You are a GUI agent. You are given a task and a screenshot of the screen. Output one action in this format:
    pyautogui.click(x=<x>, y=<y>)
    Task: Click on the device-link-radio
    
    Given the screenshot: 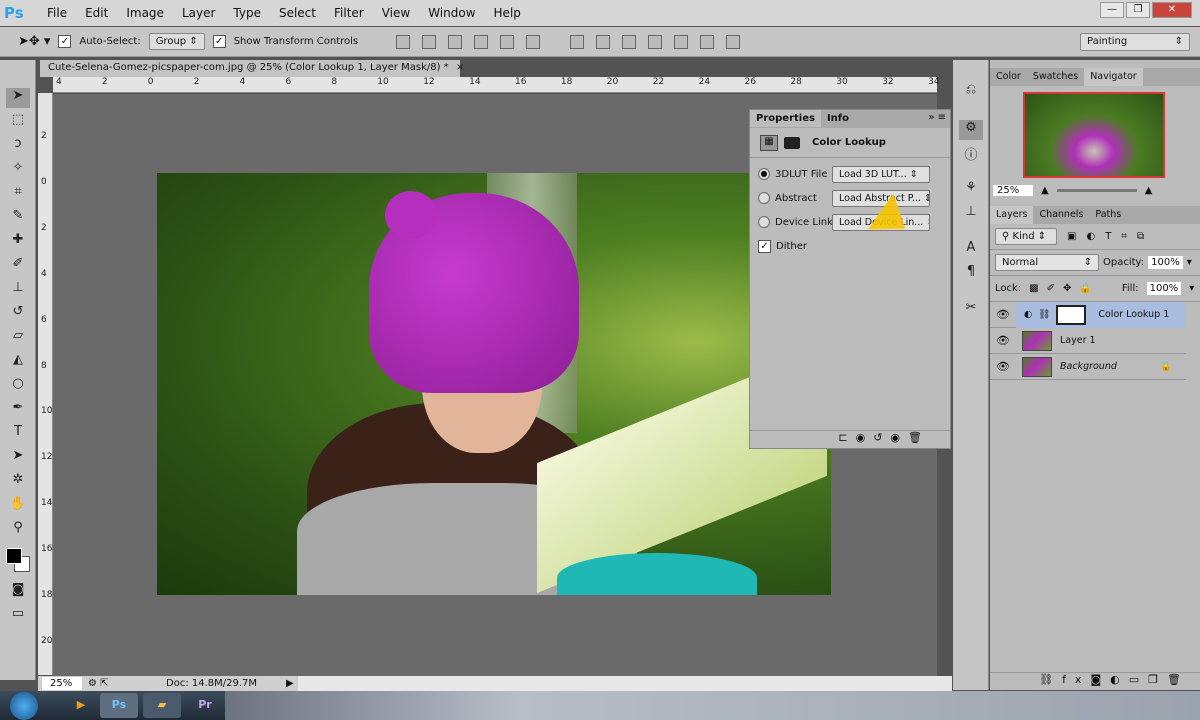 What is the action you would take?
    pyautogui.click(x=764, y=222)
    